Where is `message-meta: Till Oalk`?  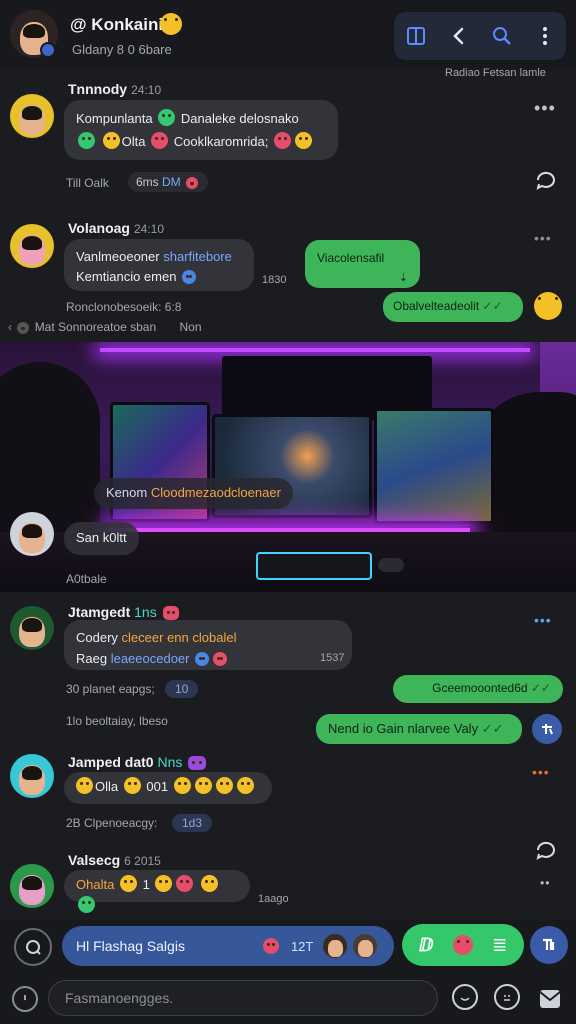
message-meta: Till Oalk is located at coordinates (87, 183).